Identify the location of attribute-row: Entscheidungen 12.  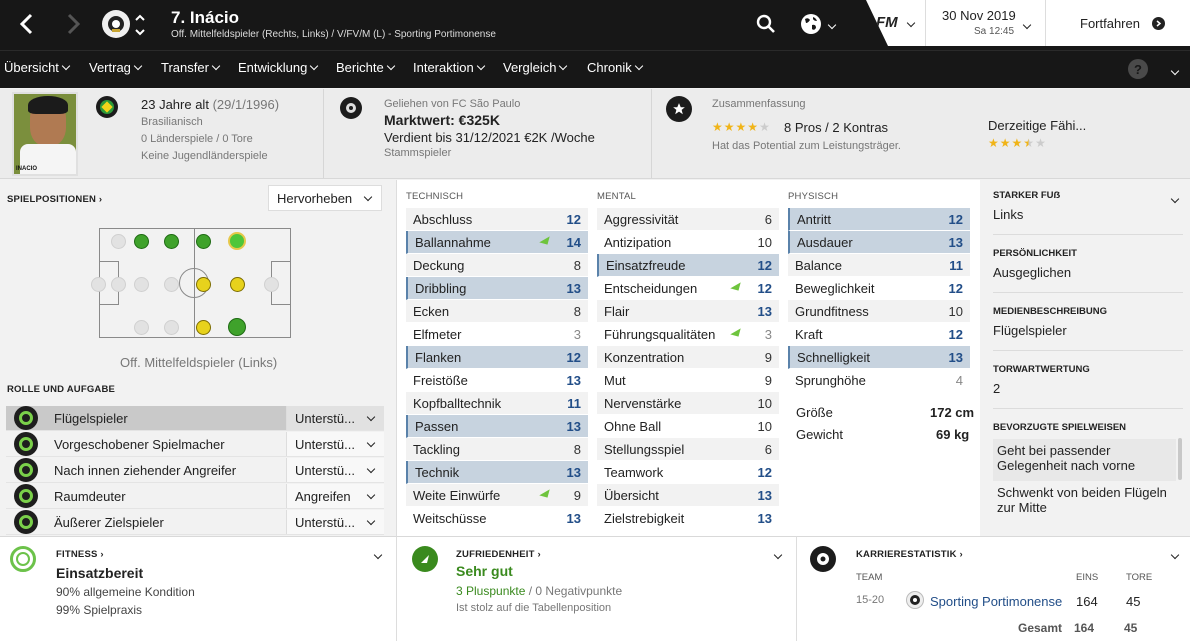
(688, 288).